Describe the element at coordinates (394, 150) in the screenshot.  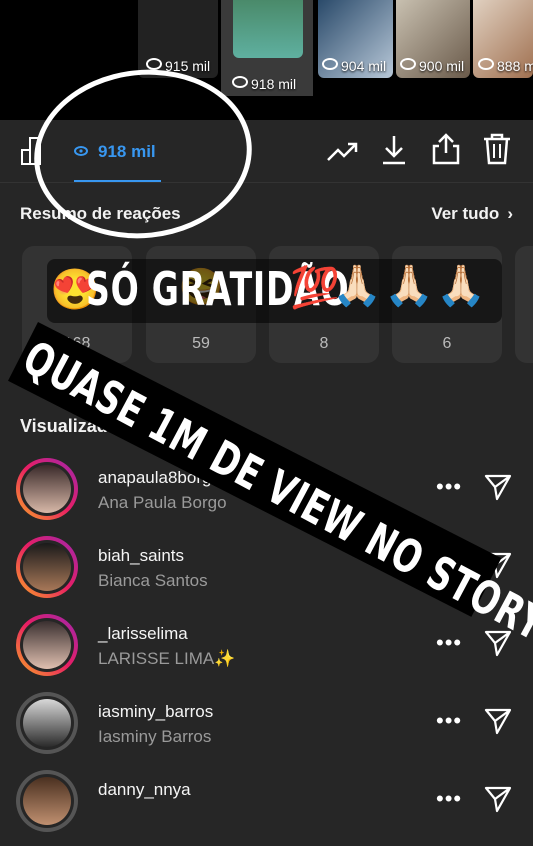
I see `download-icon` at that location.